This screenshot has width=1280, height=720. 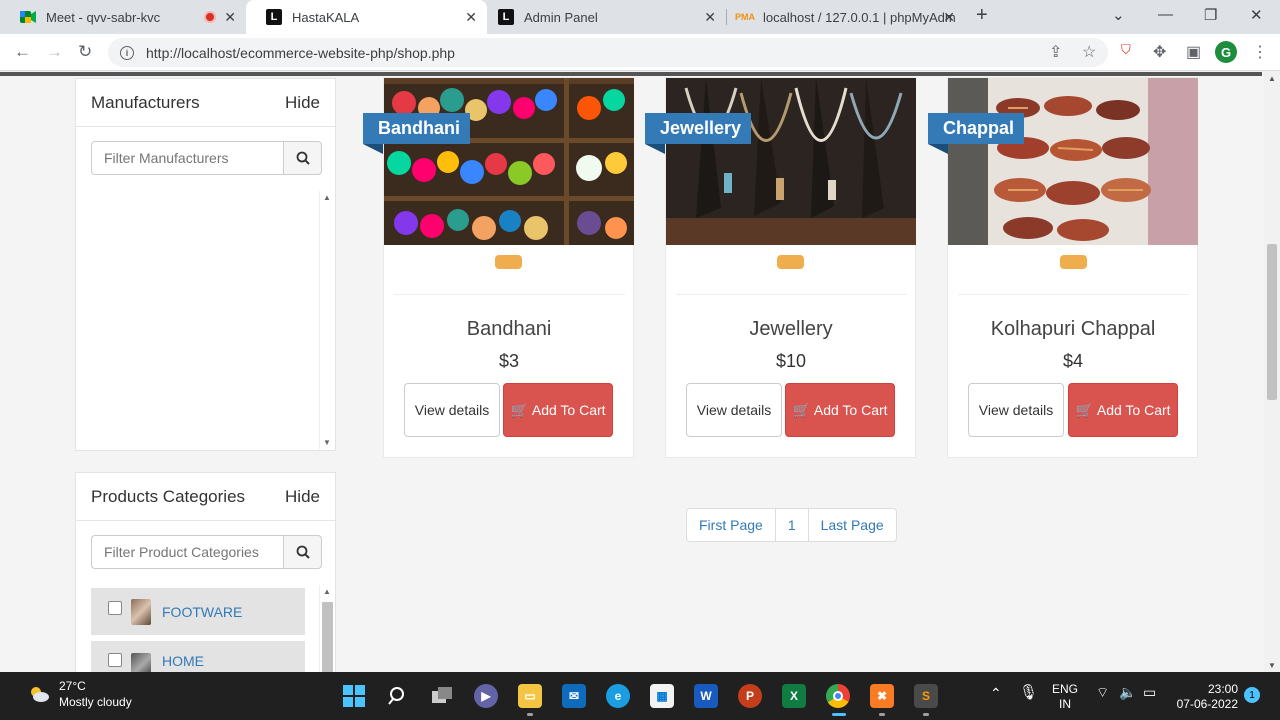 I want to click on category-ribbon: Bandhani, so click(x=417, y=128).